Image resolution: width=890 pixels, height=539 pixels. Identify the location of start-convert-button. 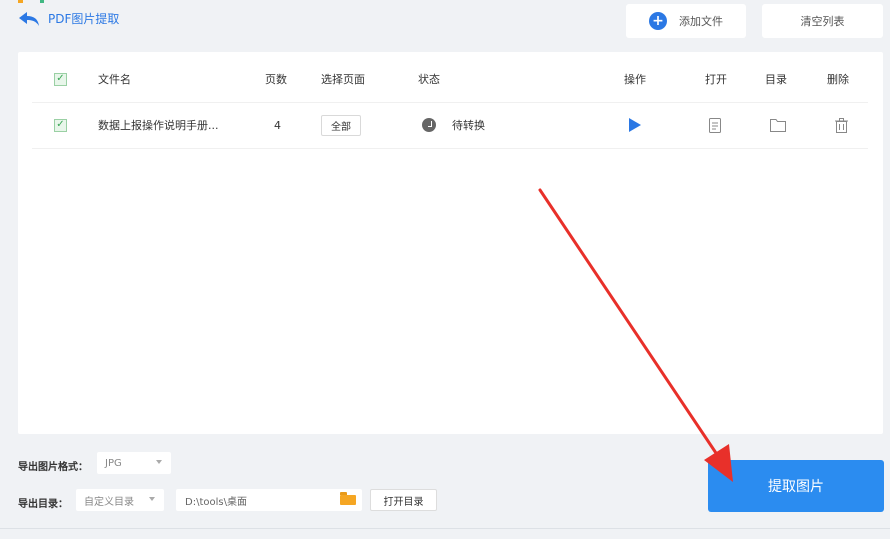
(635, 125).